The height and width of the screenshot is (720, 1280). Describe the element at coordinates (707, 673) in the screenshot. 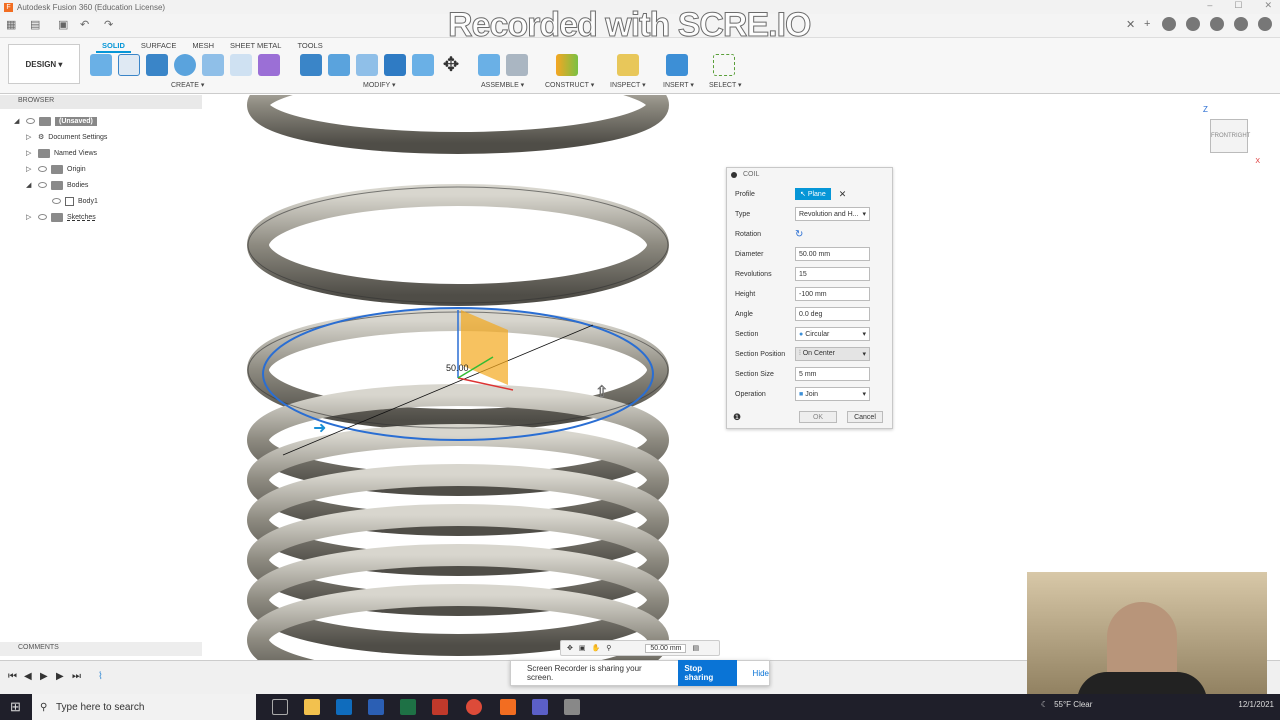

I see `stop-sharing-button: Stop sharing` at that location.